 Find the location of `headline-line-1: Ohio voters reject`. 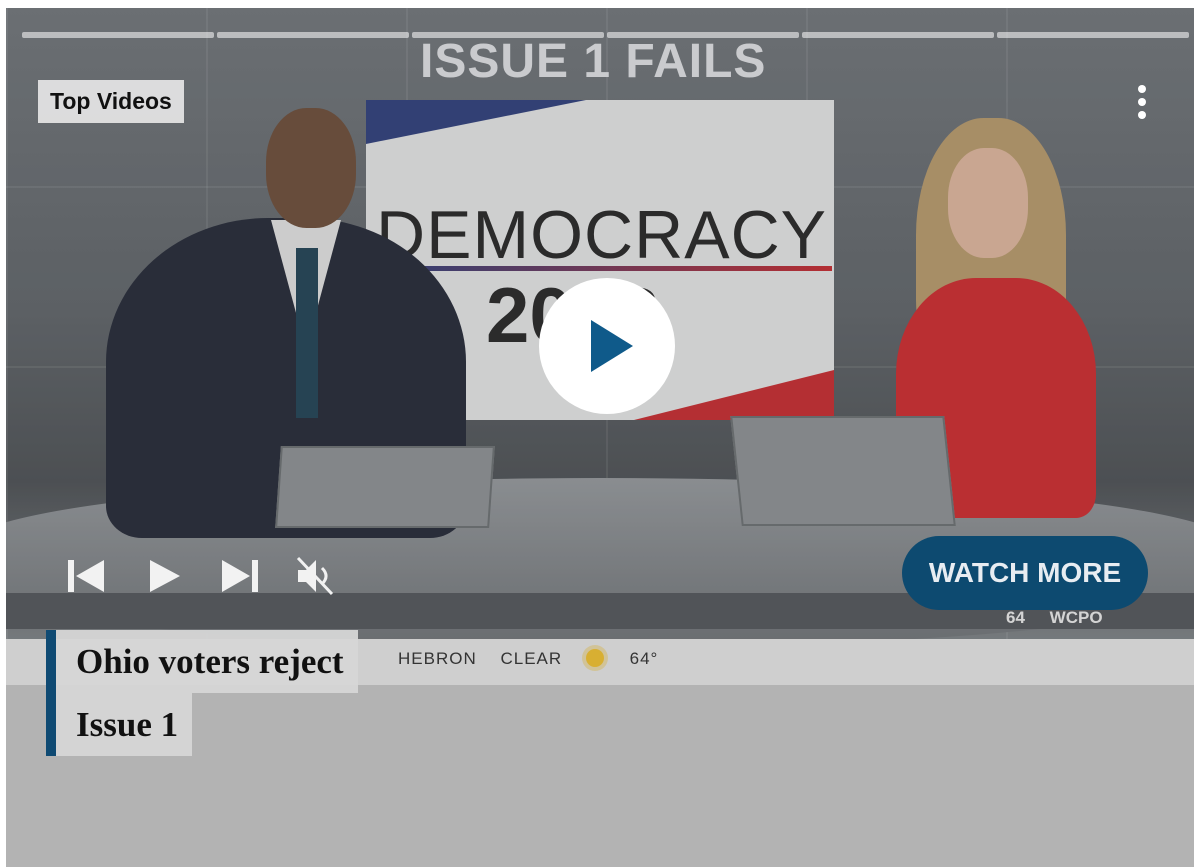

headline-line-1: Ohio voters reject is located at coordinates (207, 661).